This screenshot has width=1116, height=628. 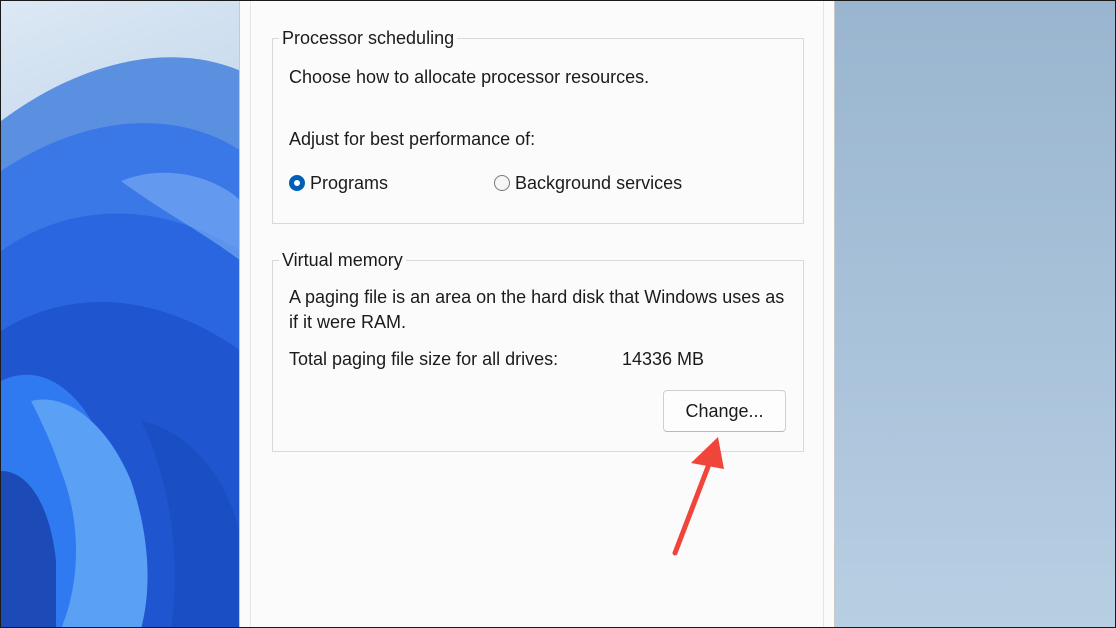 I want to click on total-paging-size-label: Total paging file size for all drives:, so click(x=424, y=359).